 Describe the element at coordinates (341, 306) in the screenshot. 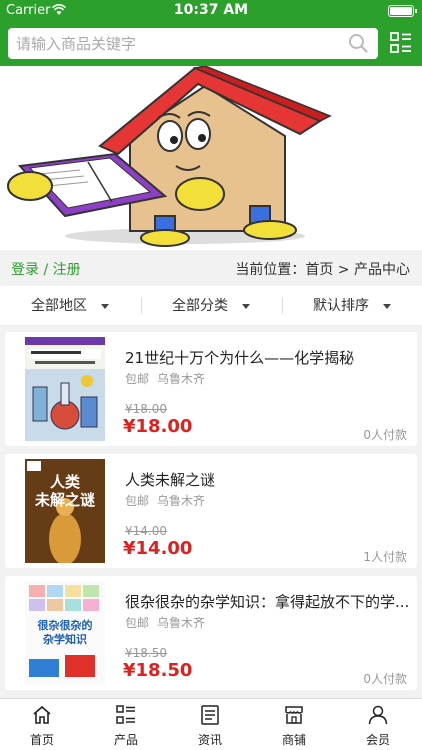

I see `filter-sort-label: 默认排序` at that location.